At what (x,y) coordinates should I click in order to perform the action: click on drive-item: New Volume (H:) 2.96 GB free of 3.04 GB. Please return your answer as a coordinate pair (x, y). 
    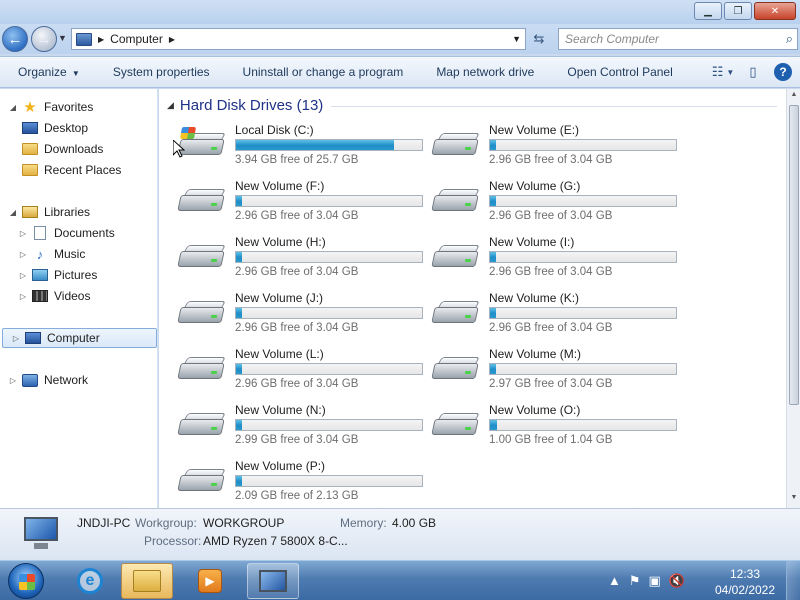
    Looking at the image, I should click on (302, 261).